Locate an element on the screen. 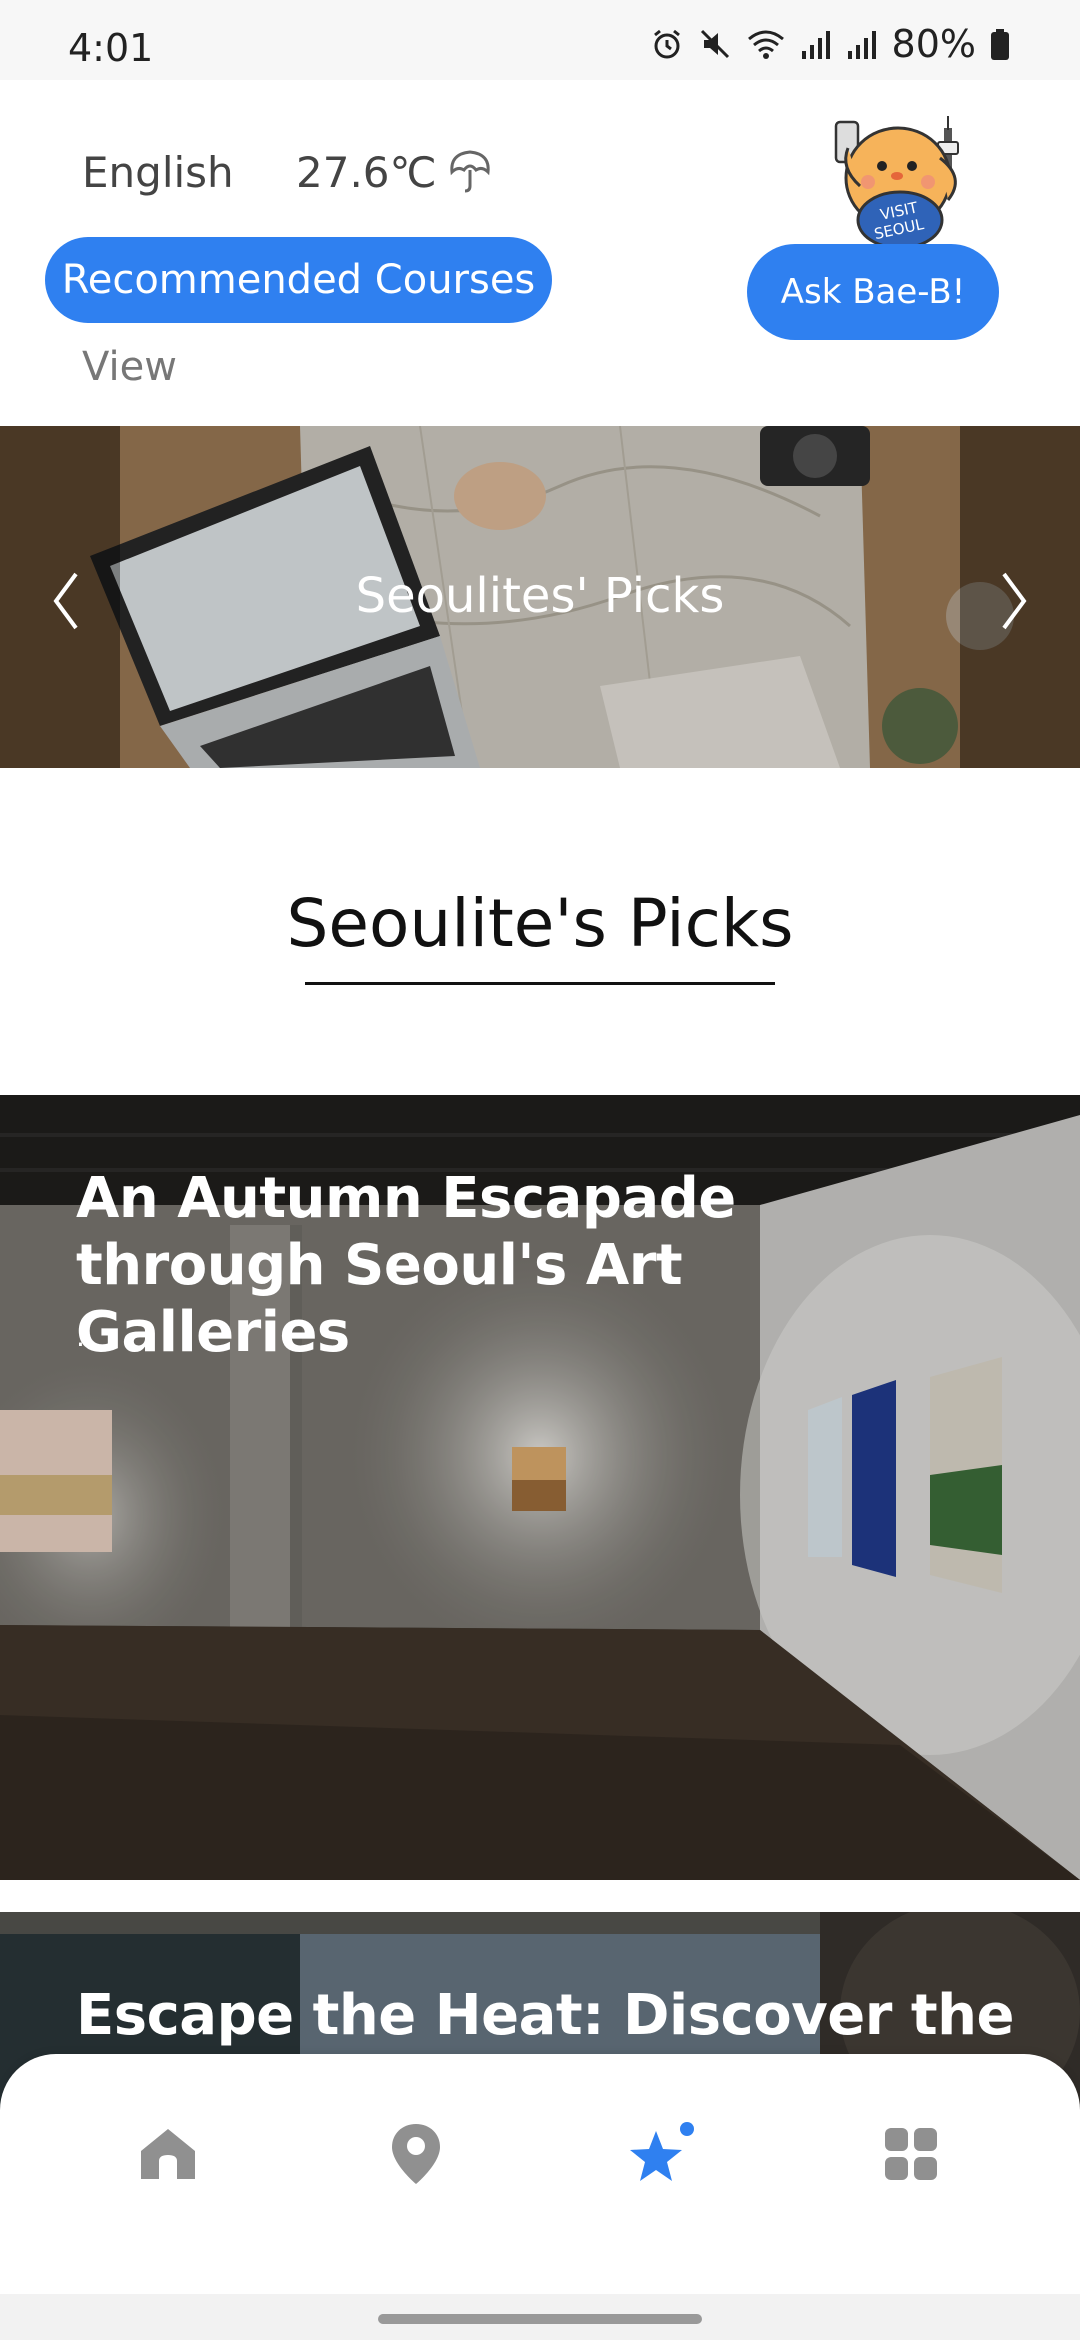 The height and width of the screenshot is (2340, 1080). nav-picks is located at coordinates (662, 2156).